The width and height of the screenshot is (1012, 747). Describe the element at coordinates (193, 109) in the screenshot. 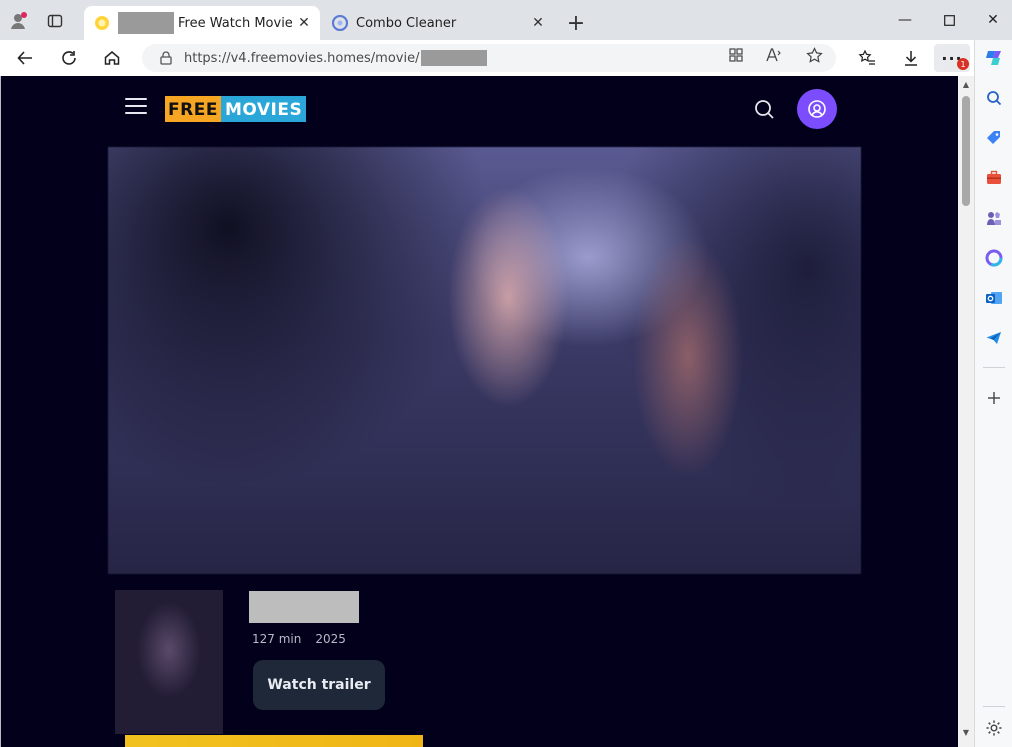

I see `logo-free: FREE` at that location.